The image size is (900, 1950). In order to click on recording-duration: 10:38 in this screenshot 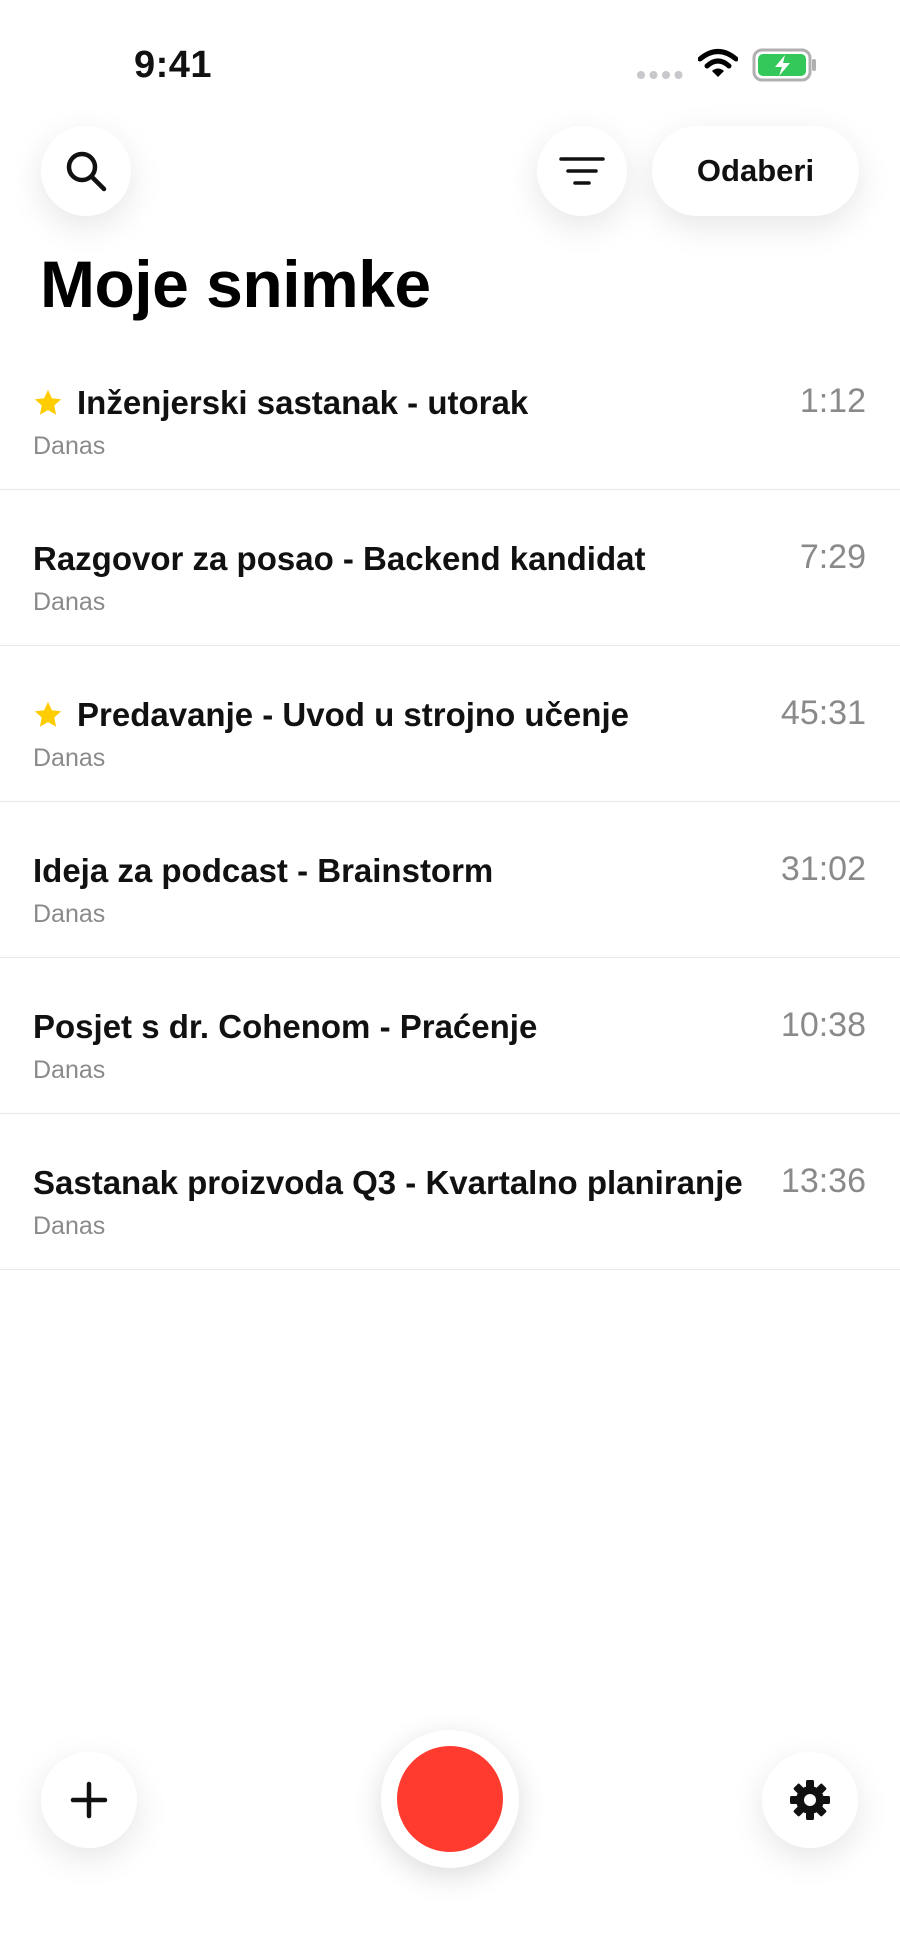, I will do `click(823, 1025)`.